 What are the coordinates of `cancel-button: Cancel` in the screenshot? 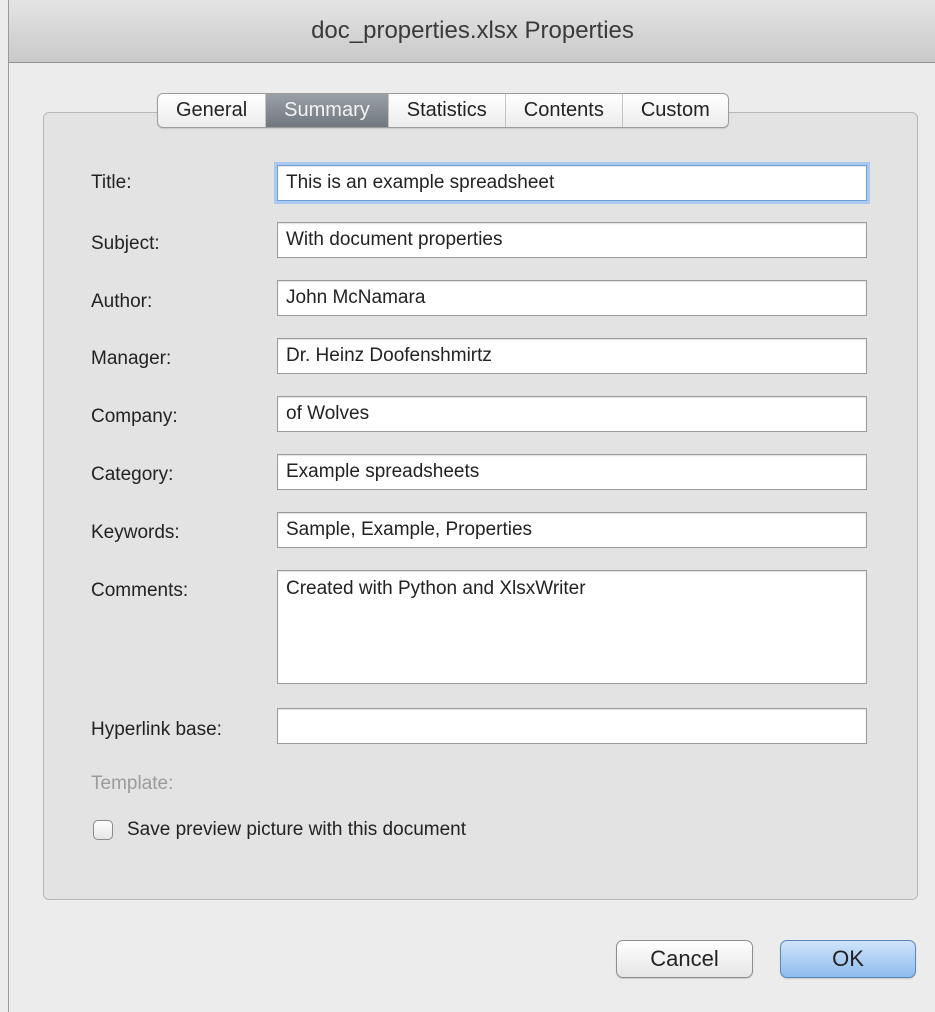 It's located at (684, 959).